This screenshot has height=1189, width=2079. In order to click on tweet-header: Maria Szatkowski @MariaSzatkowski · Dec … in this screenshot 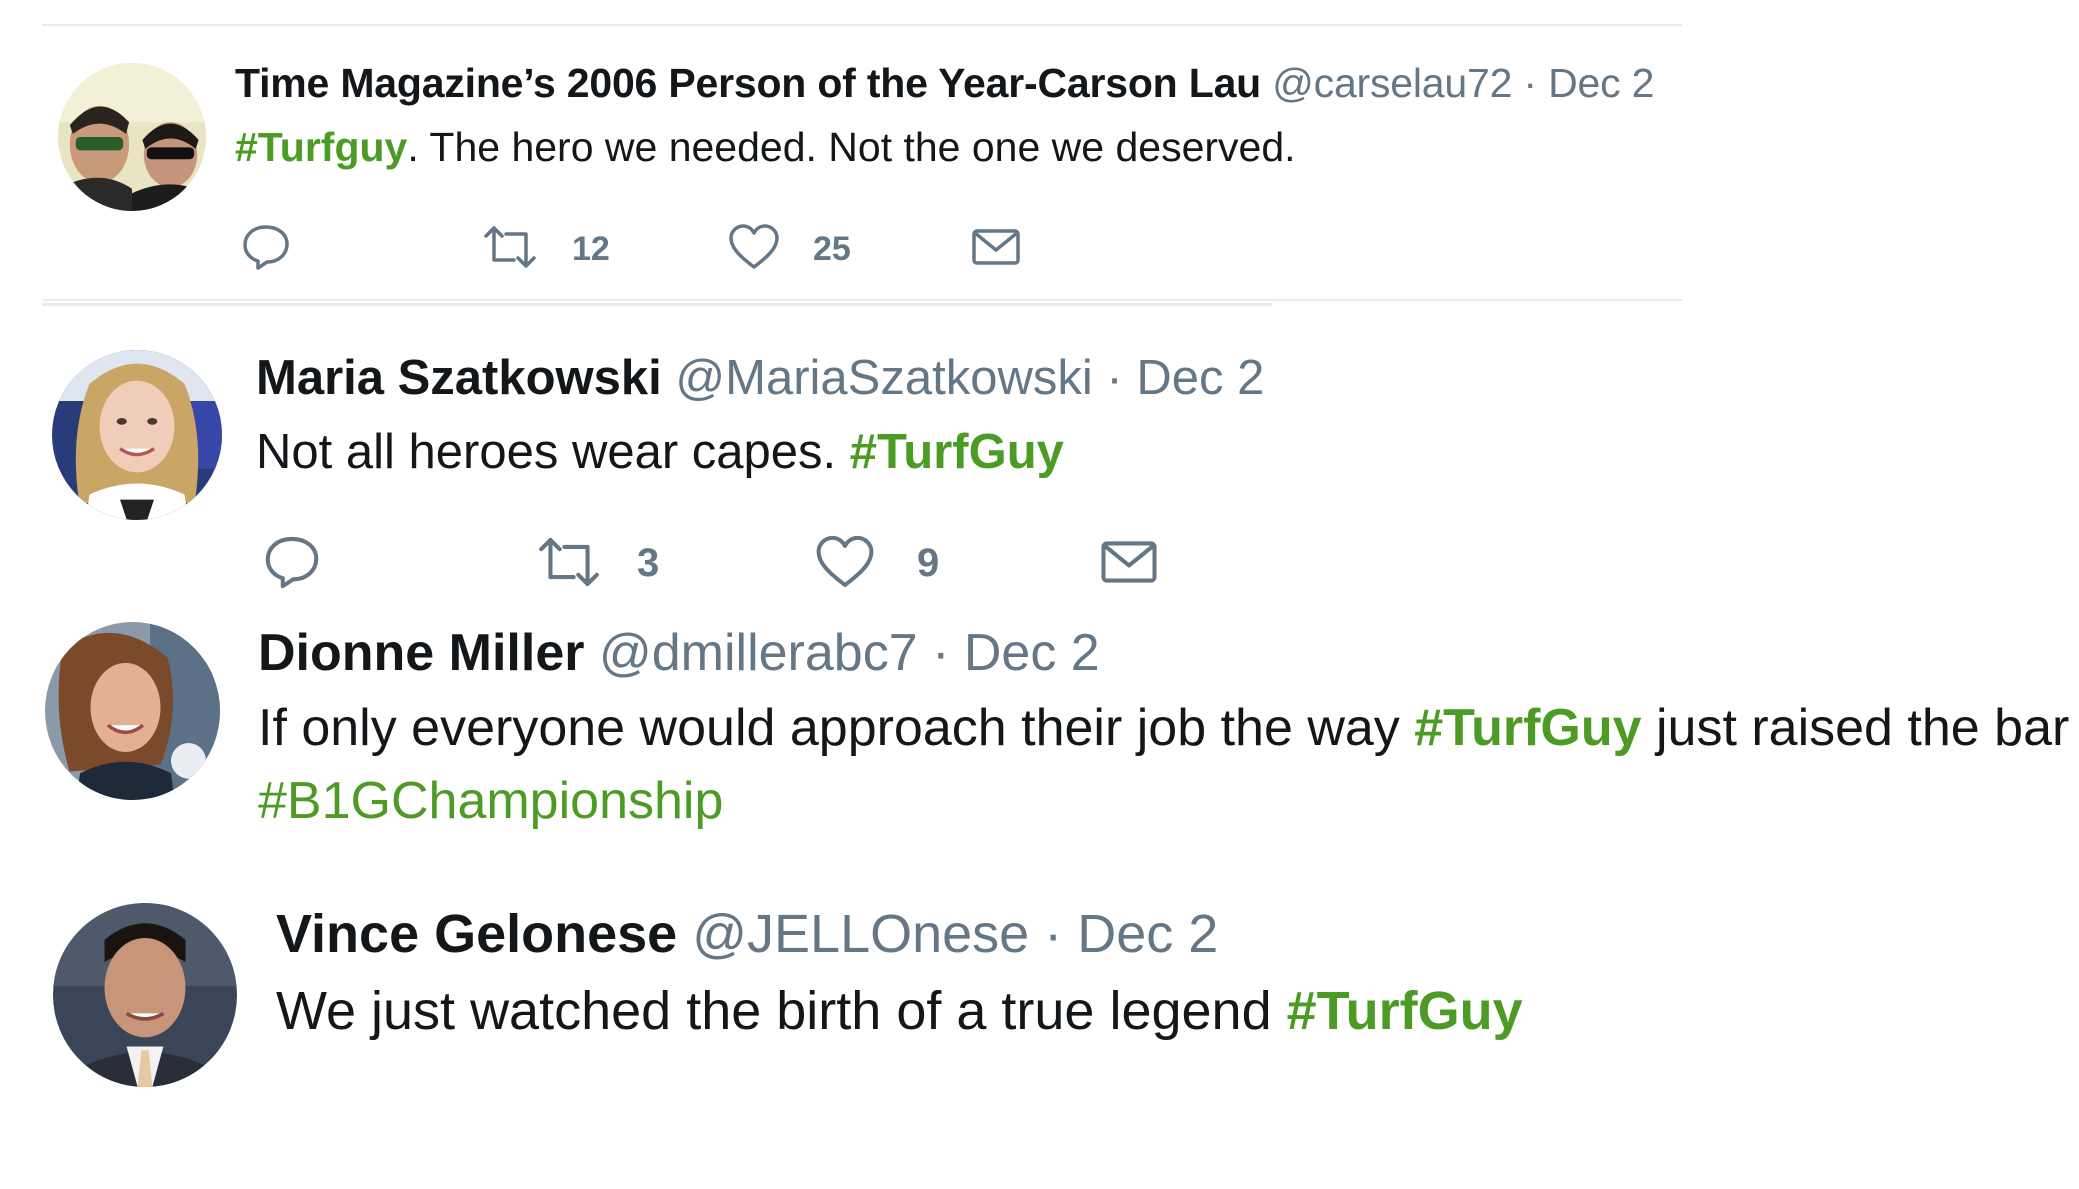, I will do `click(760, 378)`.